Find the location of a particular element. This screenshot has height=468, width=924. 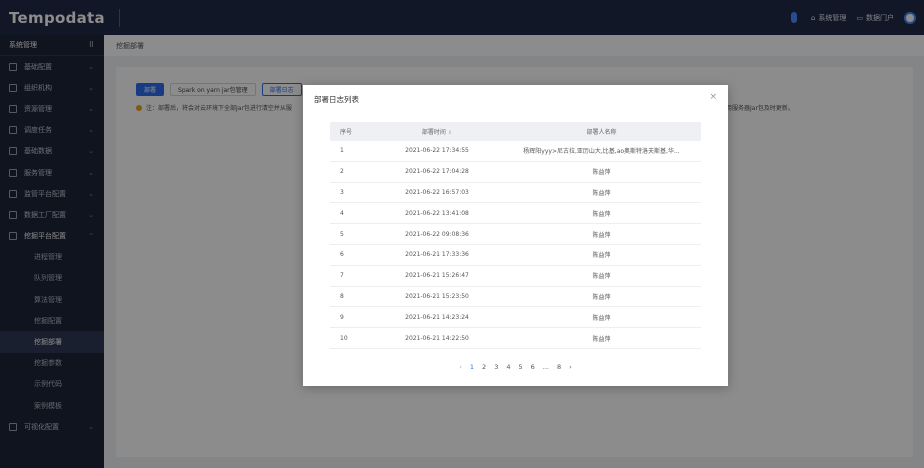

page-2: 2 is located at coordinates (484, 367).